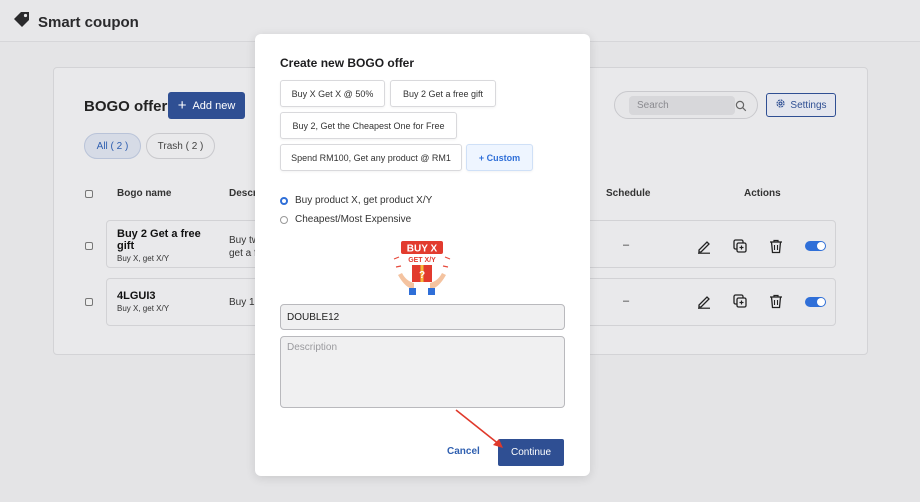  I want to click on cancel-button: Cancel, so click(463, 451).